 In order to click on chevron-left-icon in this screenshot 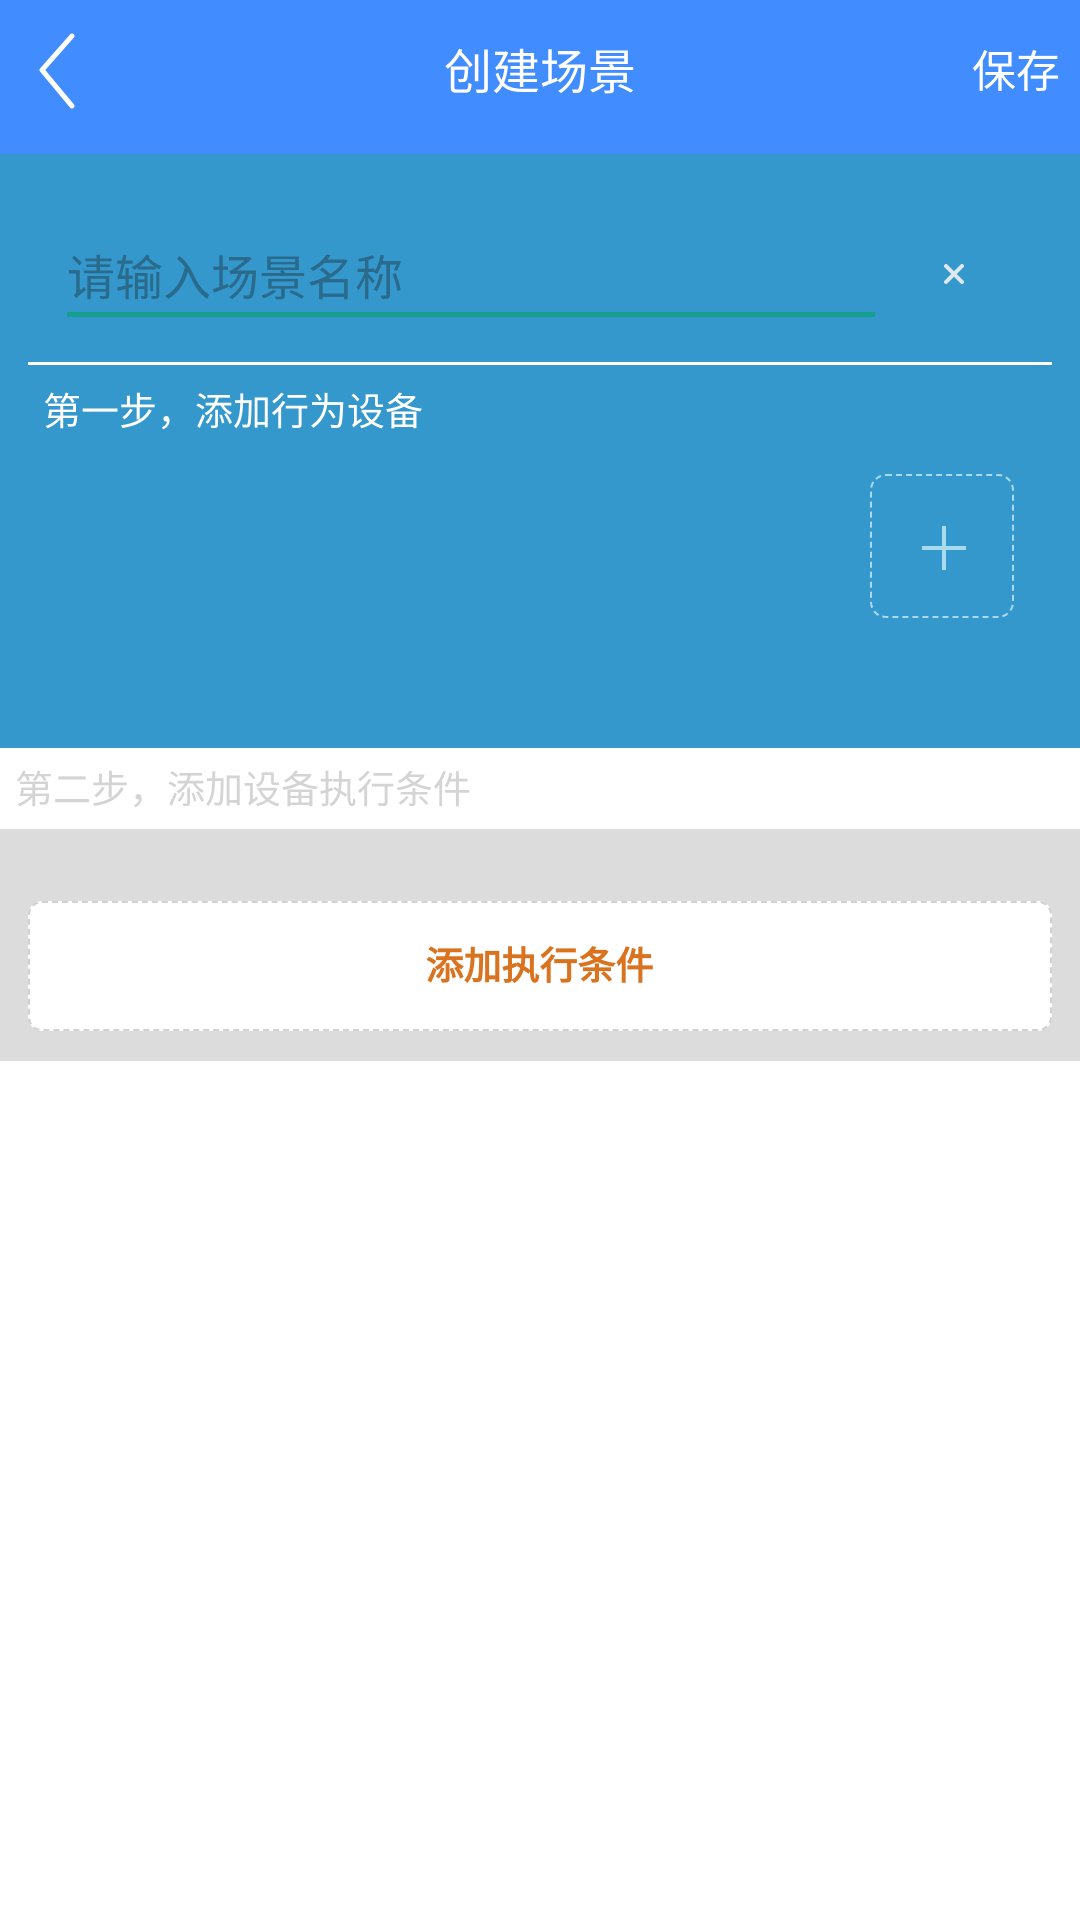, I will do `click(72, 72)`.